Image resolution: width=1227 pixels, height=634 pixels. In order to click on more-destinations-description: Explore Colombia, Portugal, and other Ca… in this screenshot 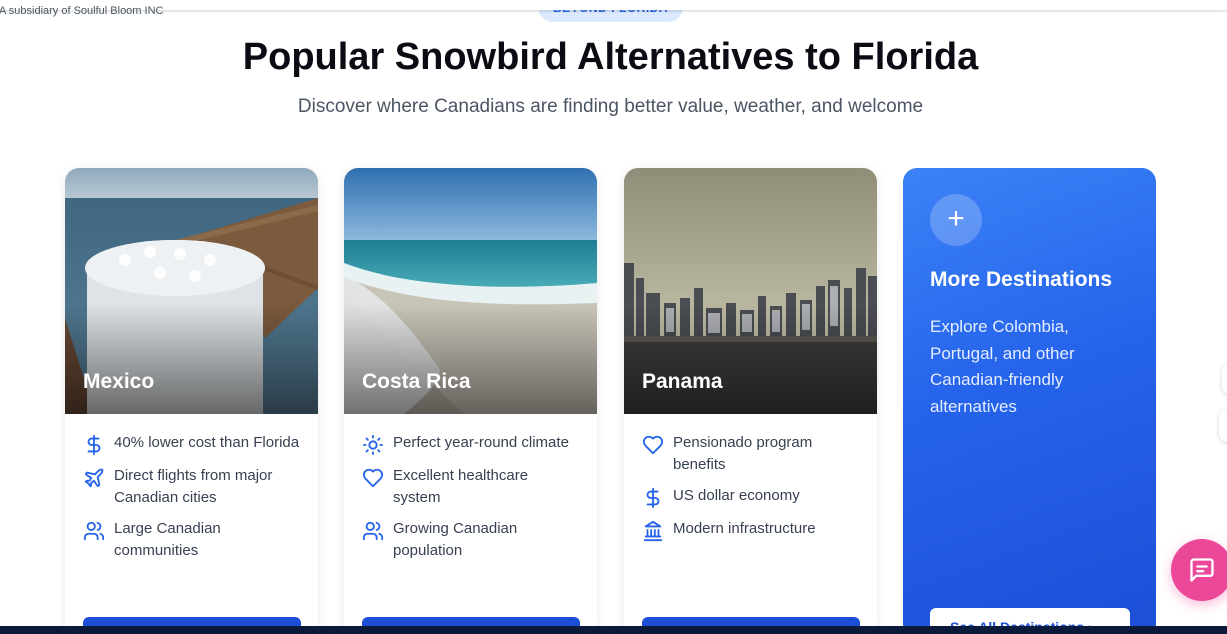, I will do `click(1002, 366)`.